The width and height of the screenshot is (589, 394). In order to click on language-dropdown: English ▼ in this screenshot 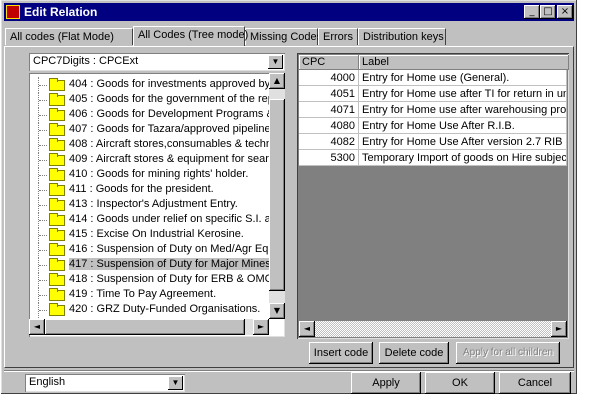, I will do `click(105, 383)`.